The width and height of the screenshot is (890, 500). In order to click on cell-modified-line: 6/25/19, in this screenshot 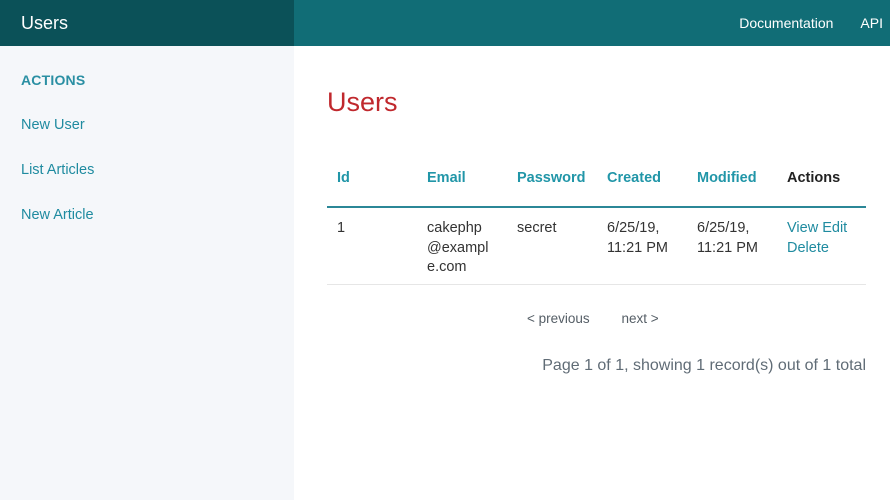, I will do `click(723, 228)`.